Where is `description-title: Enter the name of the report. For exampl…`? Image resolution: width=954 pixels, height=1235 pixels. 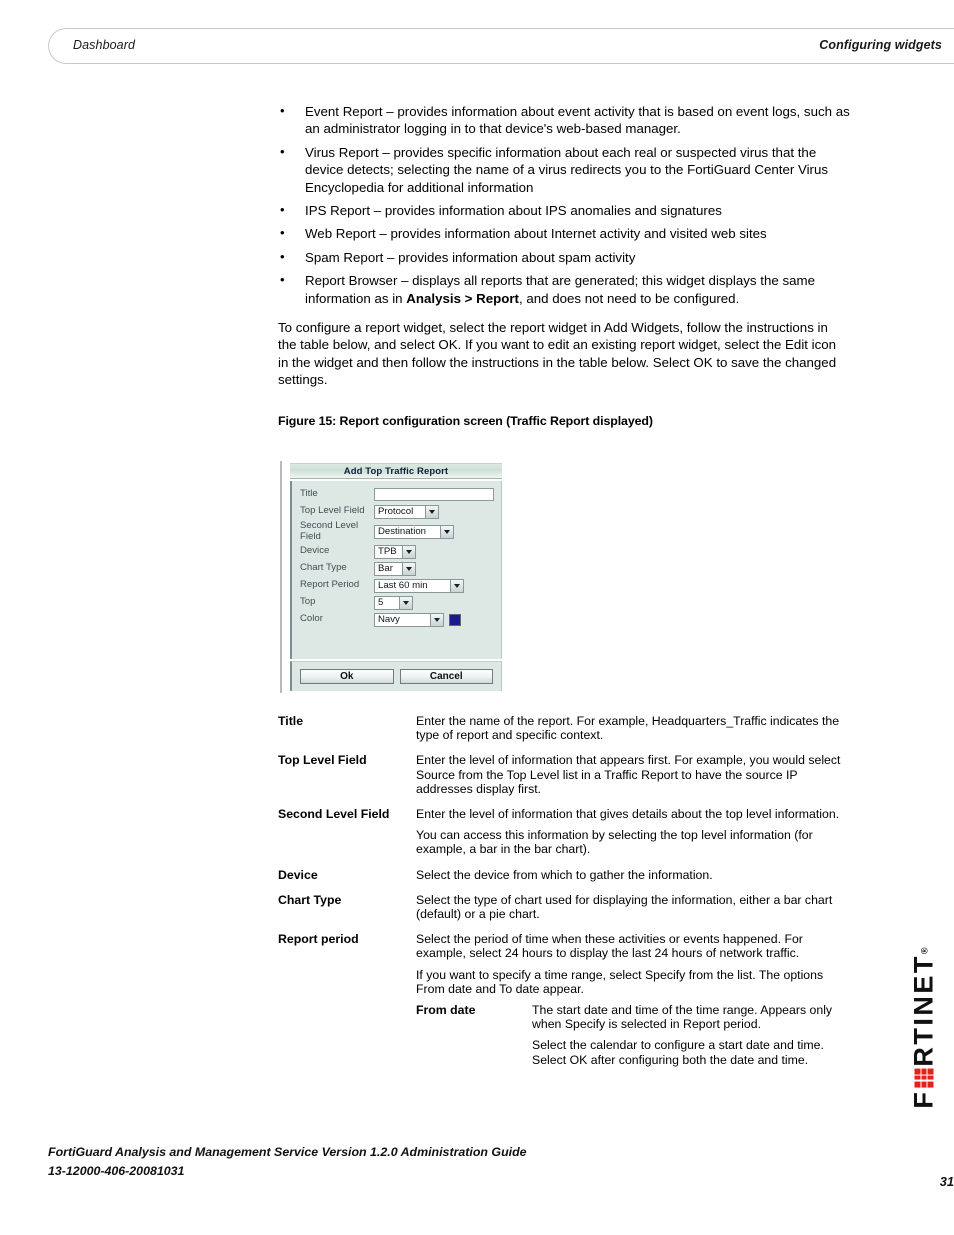 description-title: Enter the name of the report. For exampl… is located at coordinates (634, 728).